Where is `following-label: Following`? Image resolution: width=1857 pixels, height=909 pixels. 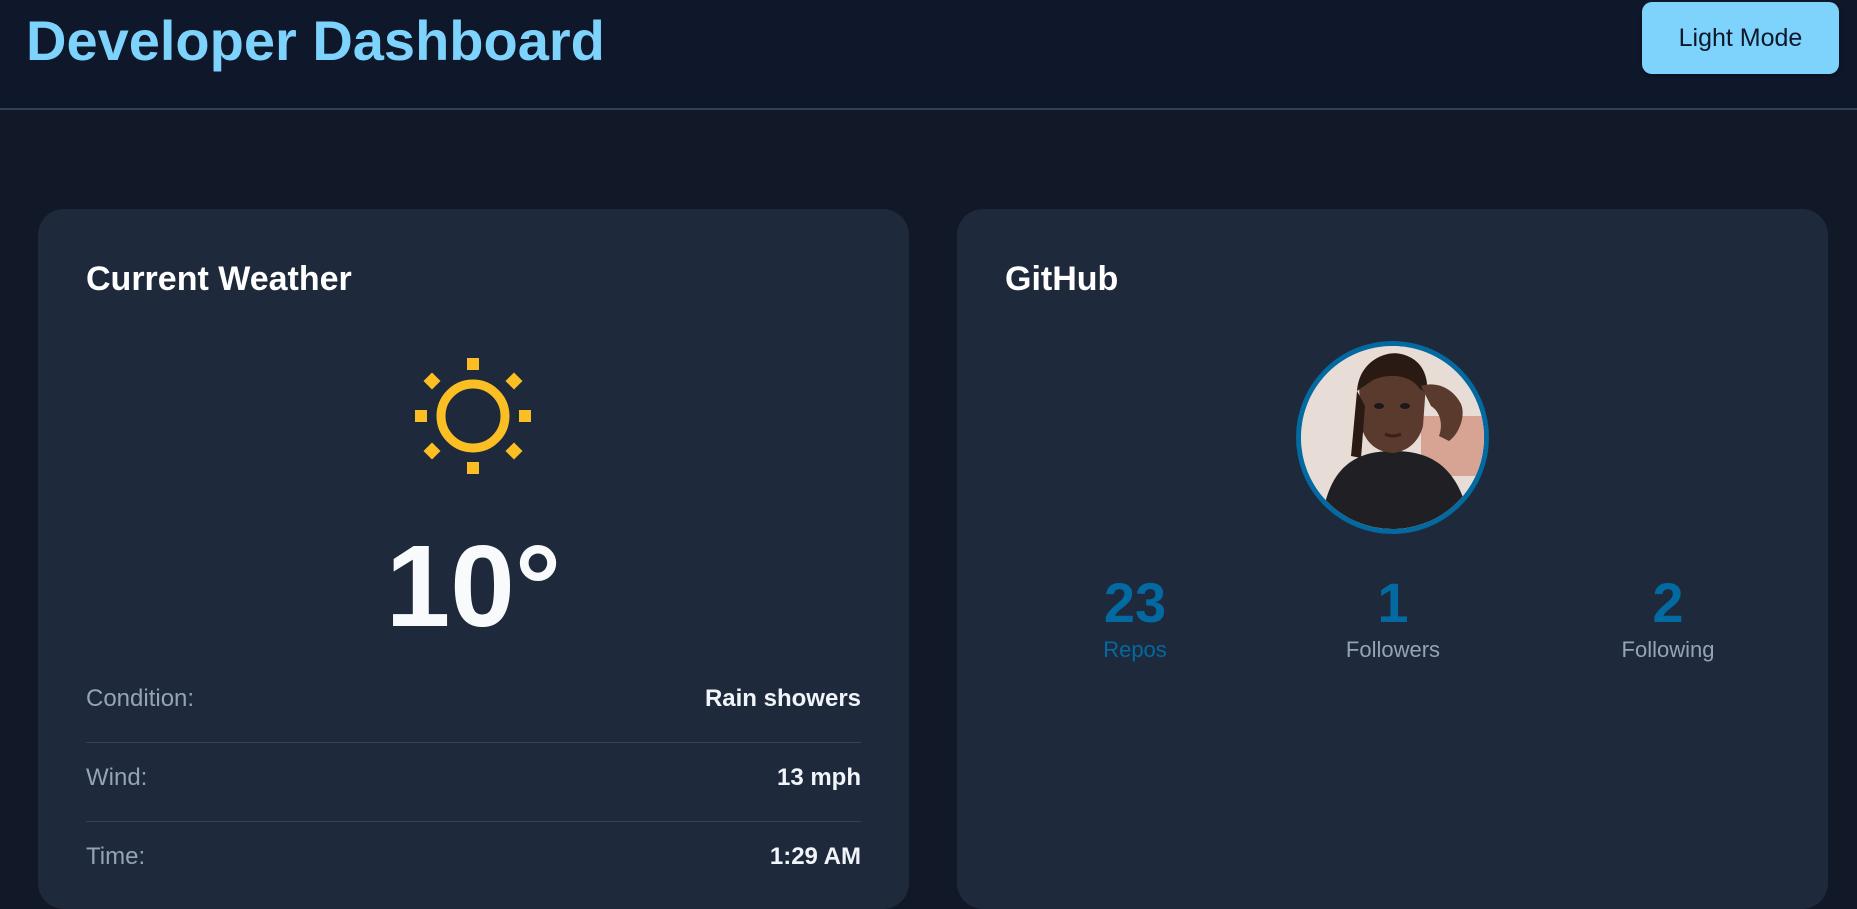 following-label: Following is located at coordinates (1668, 649).